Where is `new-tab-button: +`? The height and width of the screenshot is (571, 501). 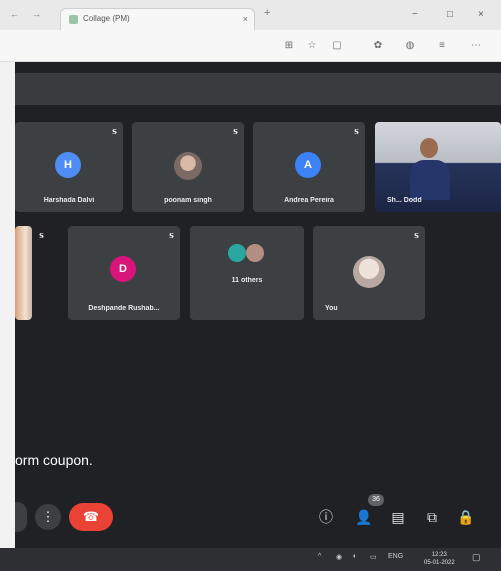
new-tab-button: + is located at coordinates (267, 13).